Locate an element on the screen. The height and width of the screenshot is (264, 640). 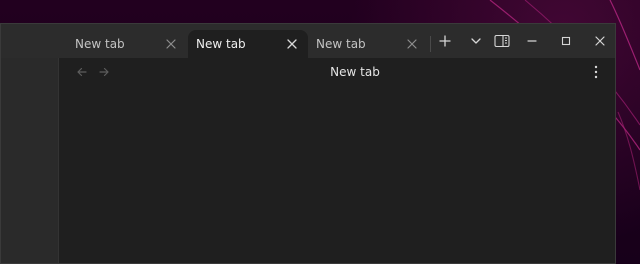
page-title: New tab is located at coordinates (355, 72).